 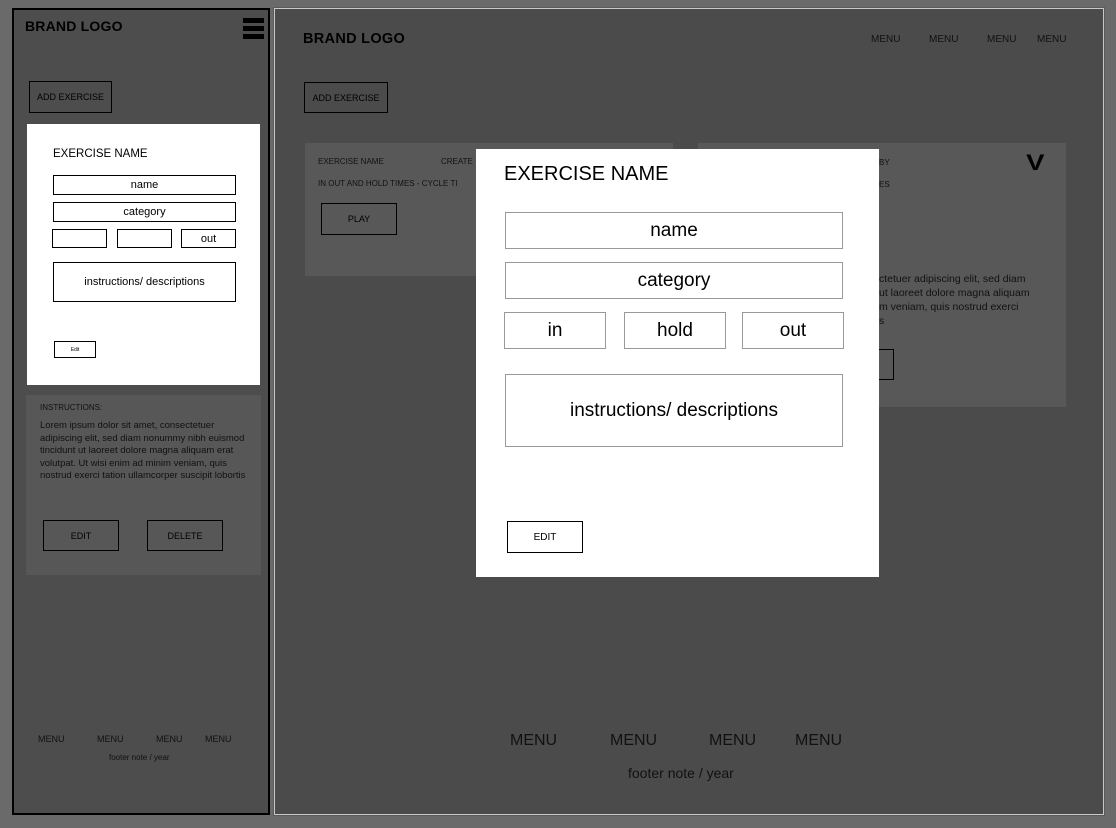 I want to click on hamburger-menu-icon, so click(x=253, y=30).